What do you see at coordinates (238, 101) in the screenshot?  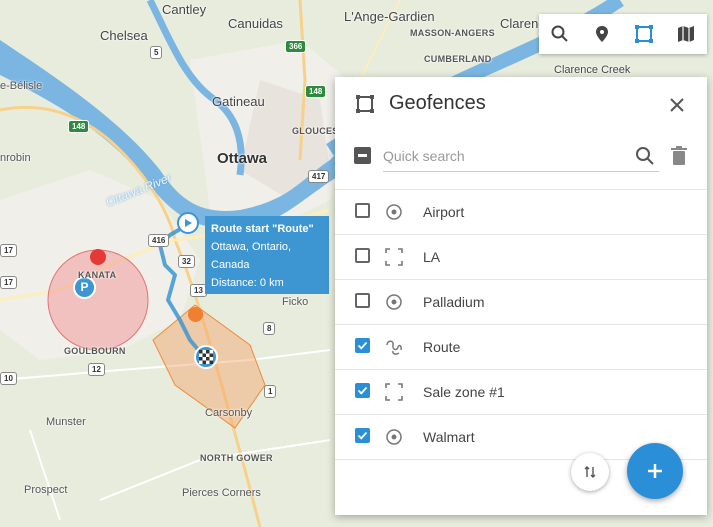 I see `map-label-gatineau: Gatineau` at bounding box center [238, 101].